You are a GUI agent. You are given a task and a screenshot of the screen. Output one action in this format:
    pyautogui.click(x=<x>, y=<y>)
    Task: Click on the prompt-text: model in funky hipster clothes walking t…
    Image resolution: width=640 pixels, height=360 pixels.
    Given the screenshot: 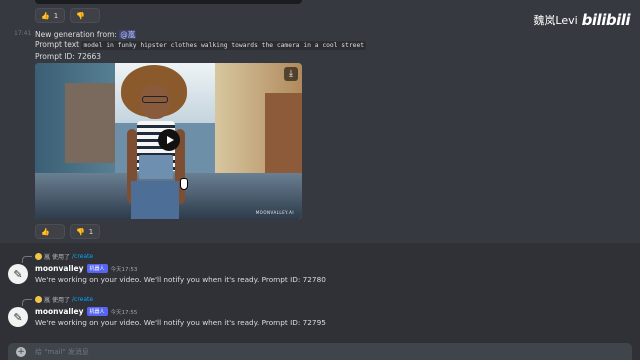 What is the action you would take?
    pyautogui.click(x=224, y=45)
    